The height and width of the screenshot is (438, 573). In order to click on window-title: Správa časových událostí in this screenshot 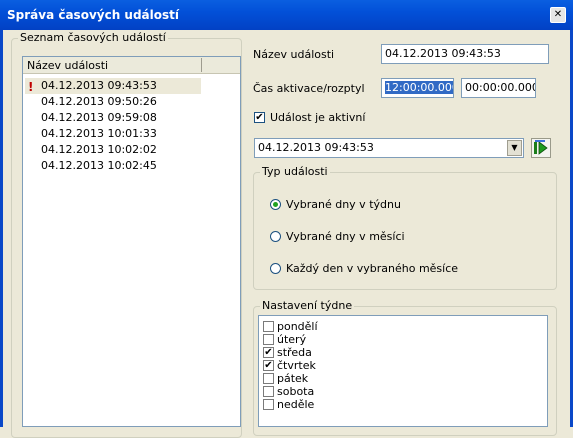, I will do `click(93, 15)`.